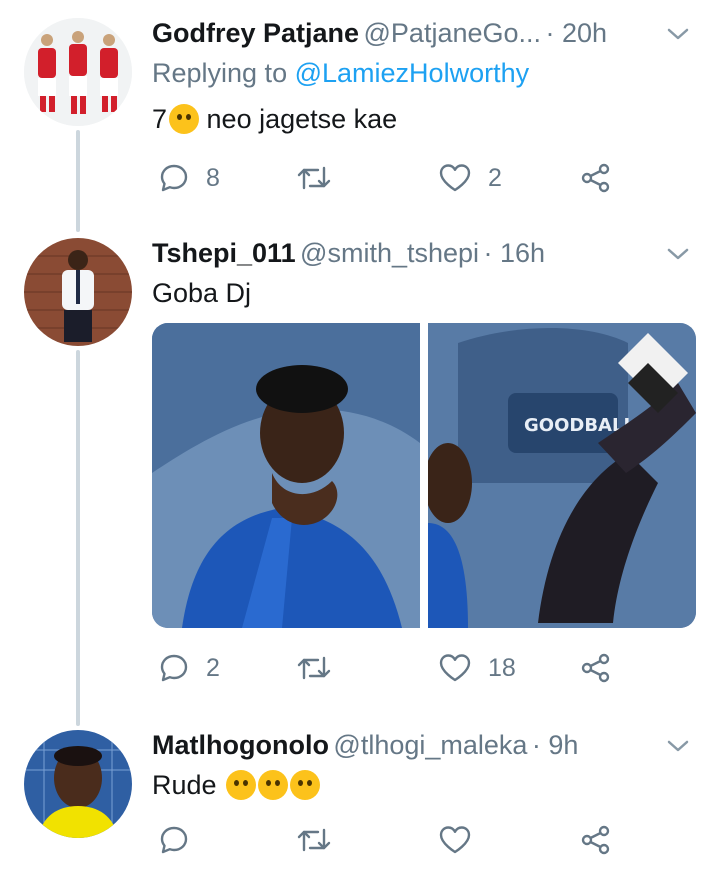 This screenshot has width=720, height=869. I want to click on loudly-crying-face-emoji, so click(241, 785).